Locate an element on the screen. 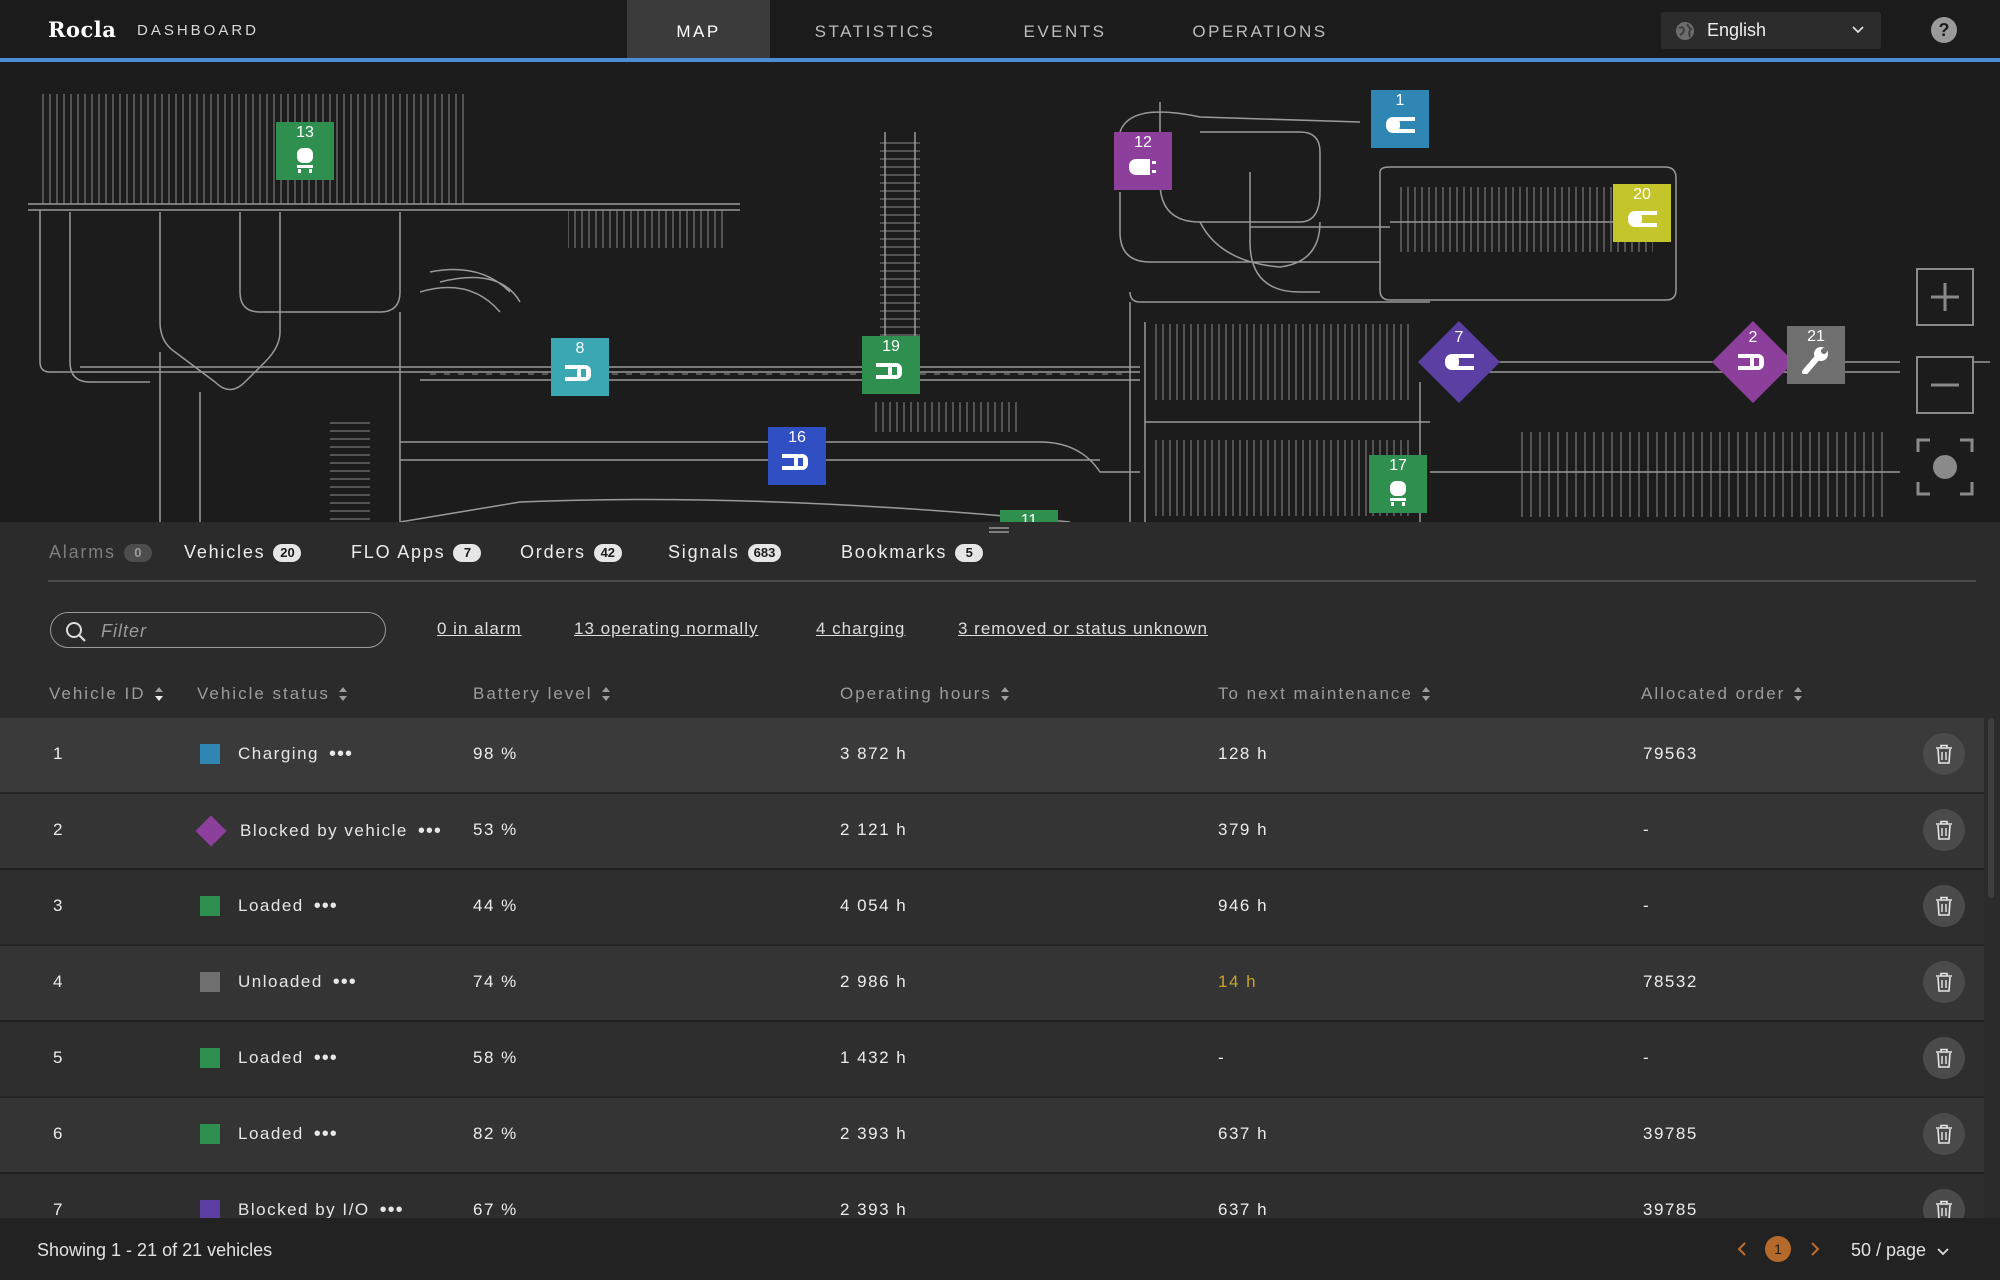  forklift-front-icon is located at coordinates (305, 160).